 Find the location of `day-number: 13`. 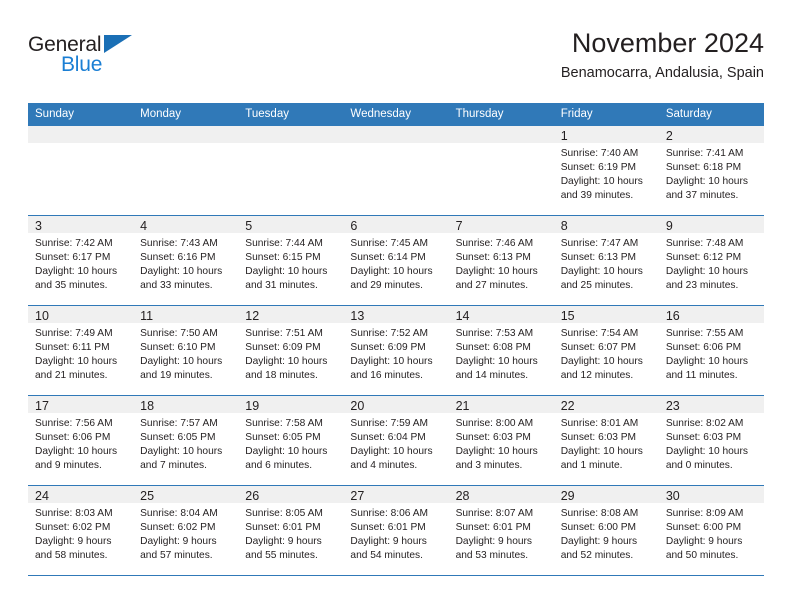

day-number: 13 is located at coordinates (396, 314).